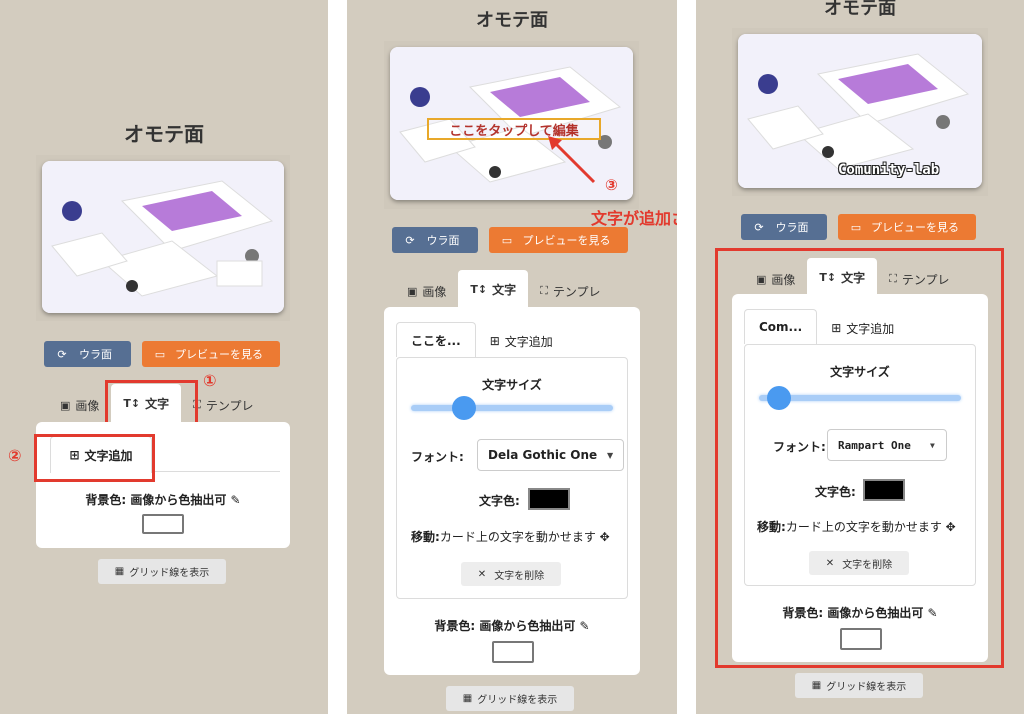  I want to click on highlight-add-text, so click(94, 458).